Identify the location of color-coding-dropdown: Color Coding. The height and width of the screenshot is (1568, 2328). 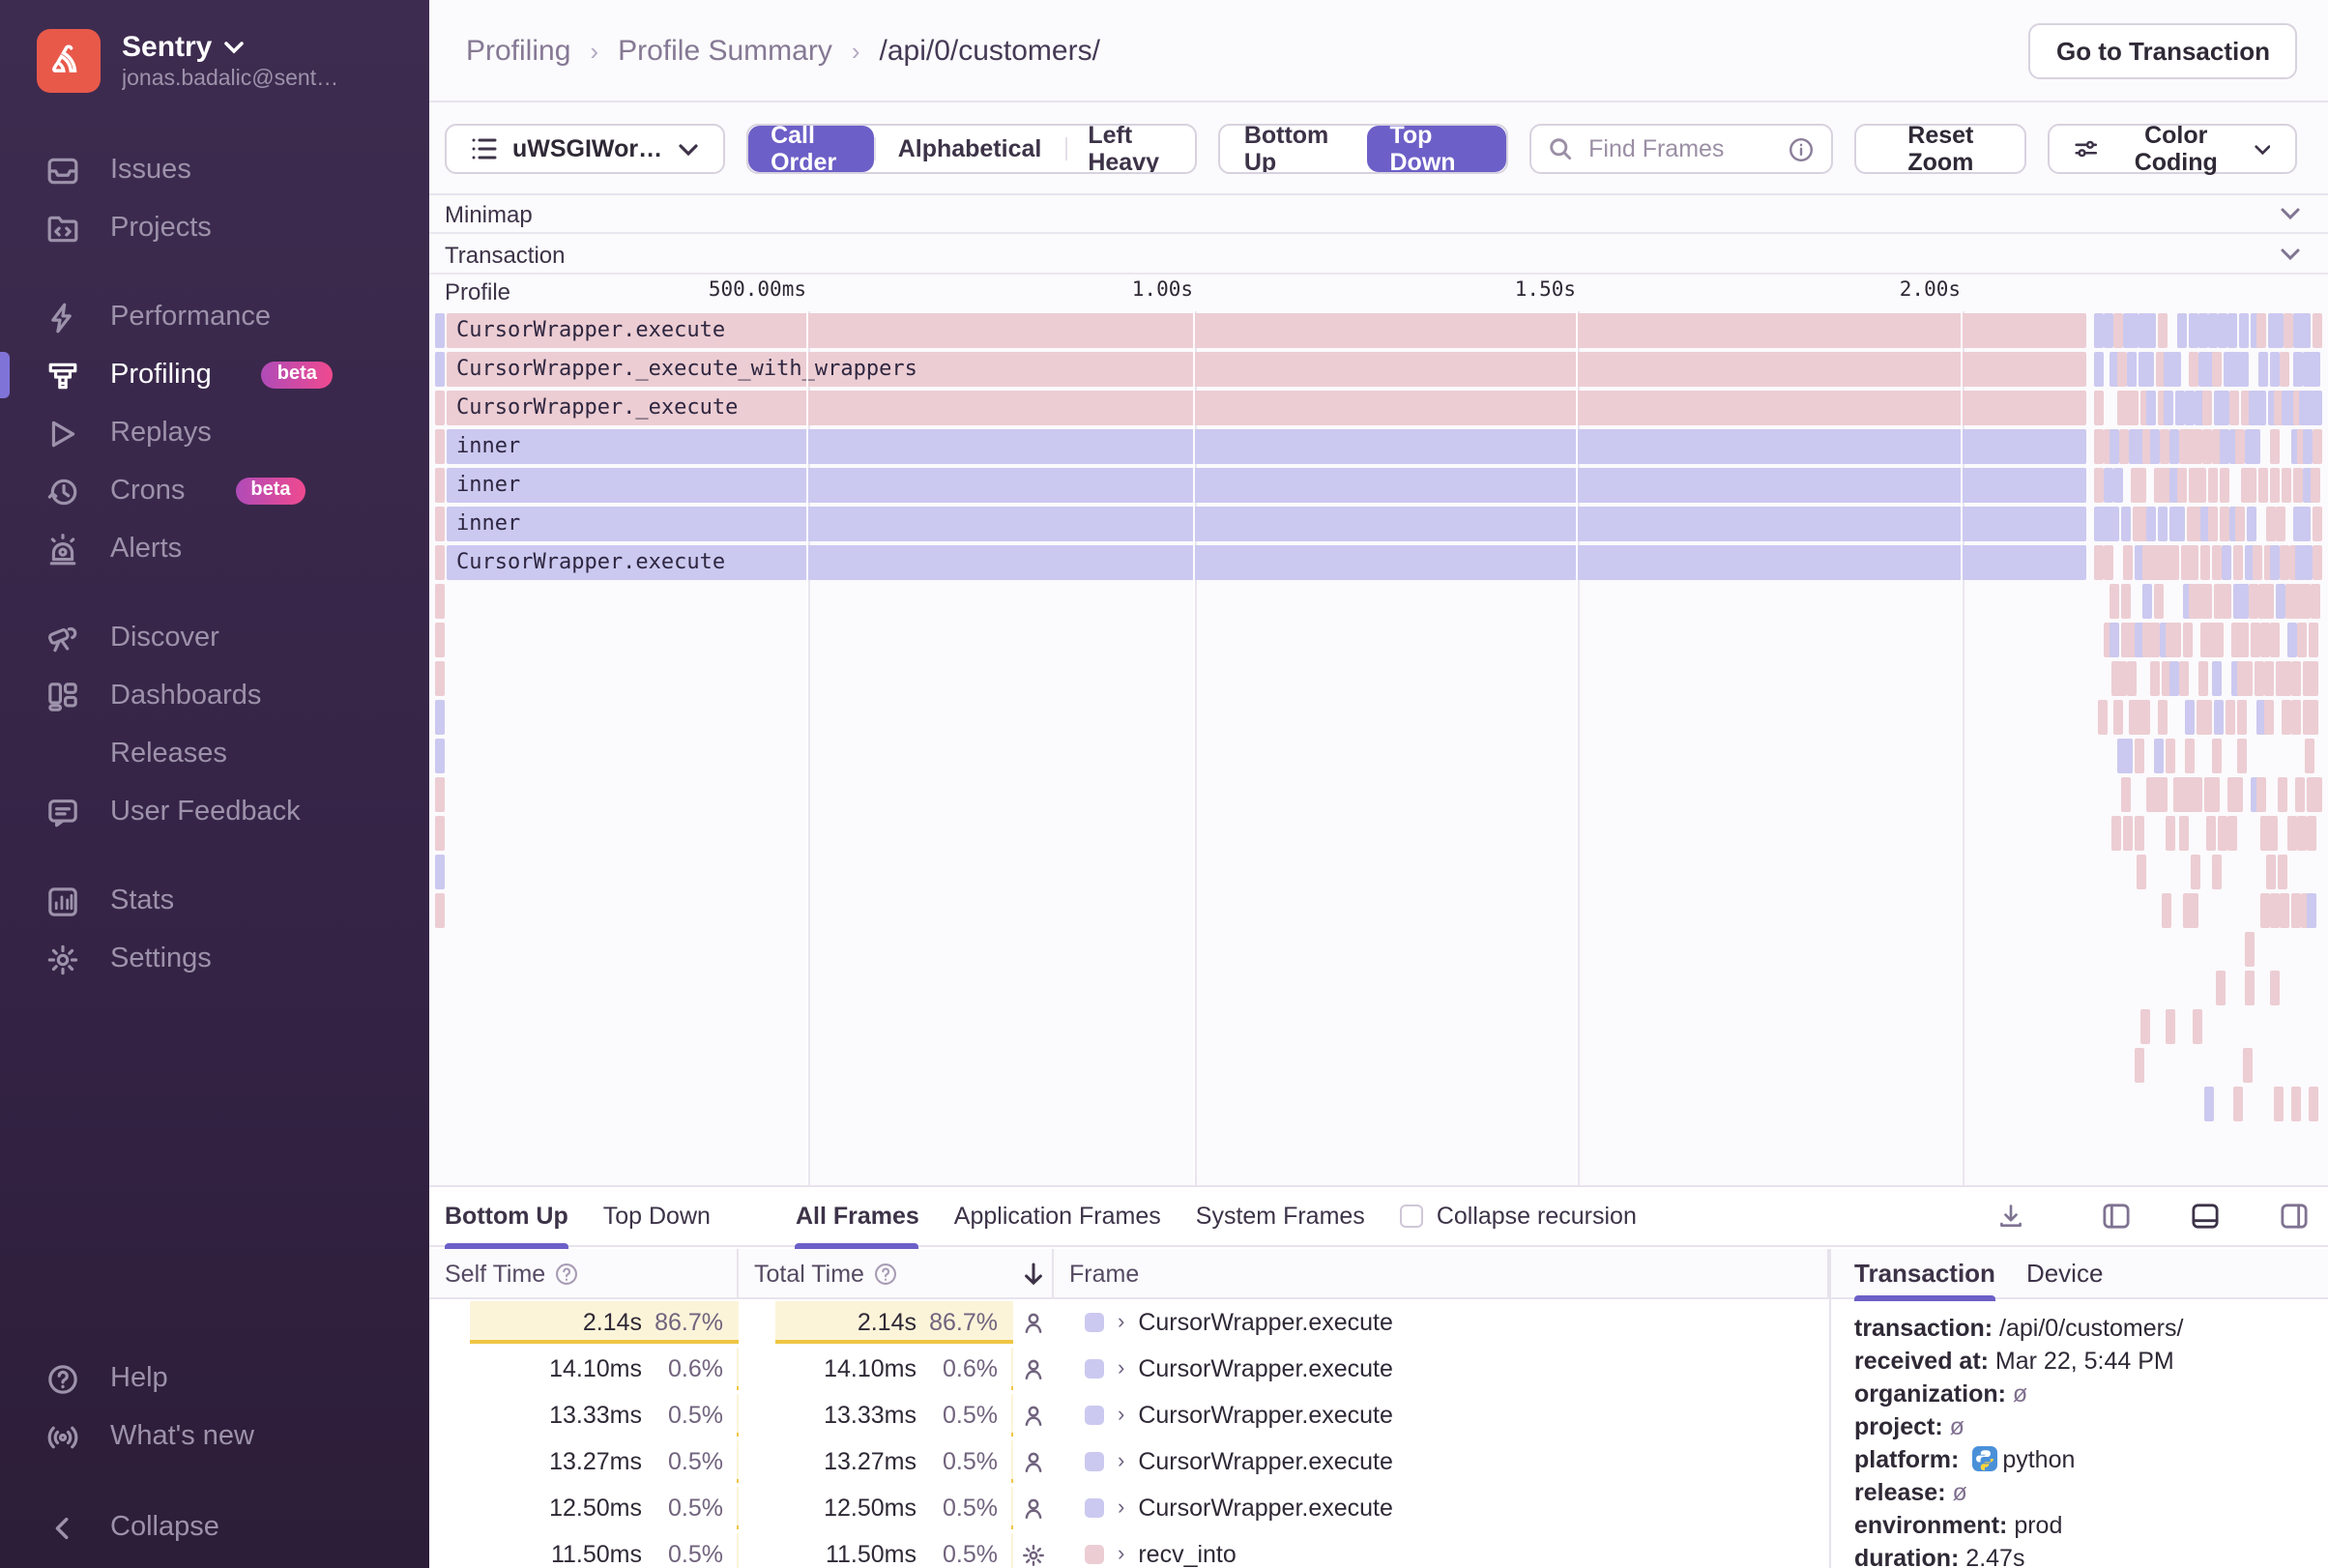
(2172, 149).